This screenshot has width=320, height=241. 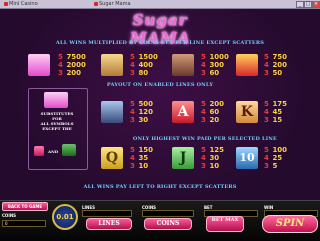 I want to click on paytable-logo: 5 7500 4 2000 3 200, so click(x=72, y=65).